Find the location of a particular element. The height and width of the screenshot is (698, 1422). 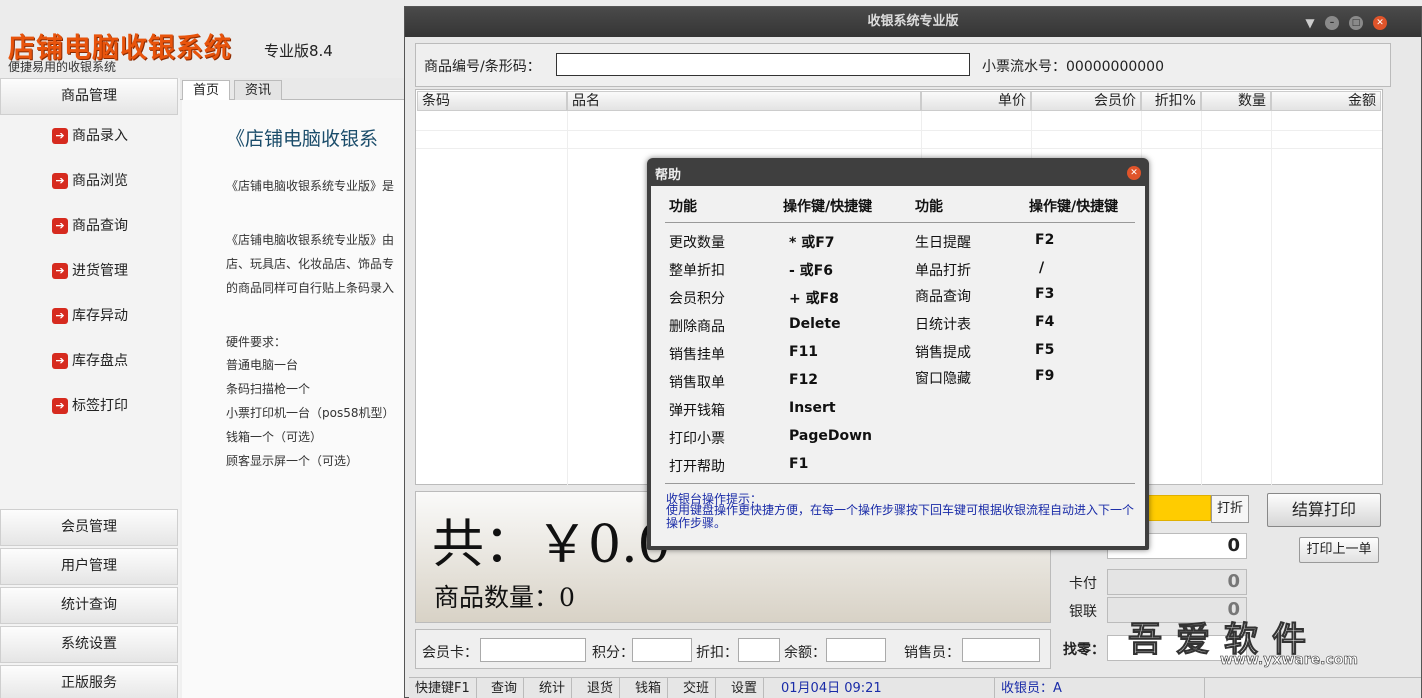

help-func: 销售挂单 is located at coordinates (697, 355).